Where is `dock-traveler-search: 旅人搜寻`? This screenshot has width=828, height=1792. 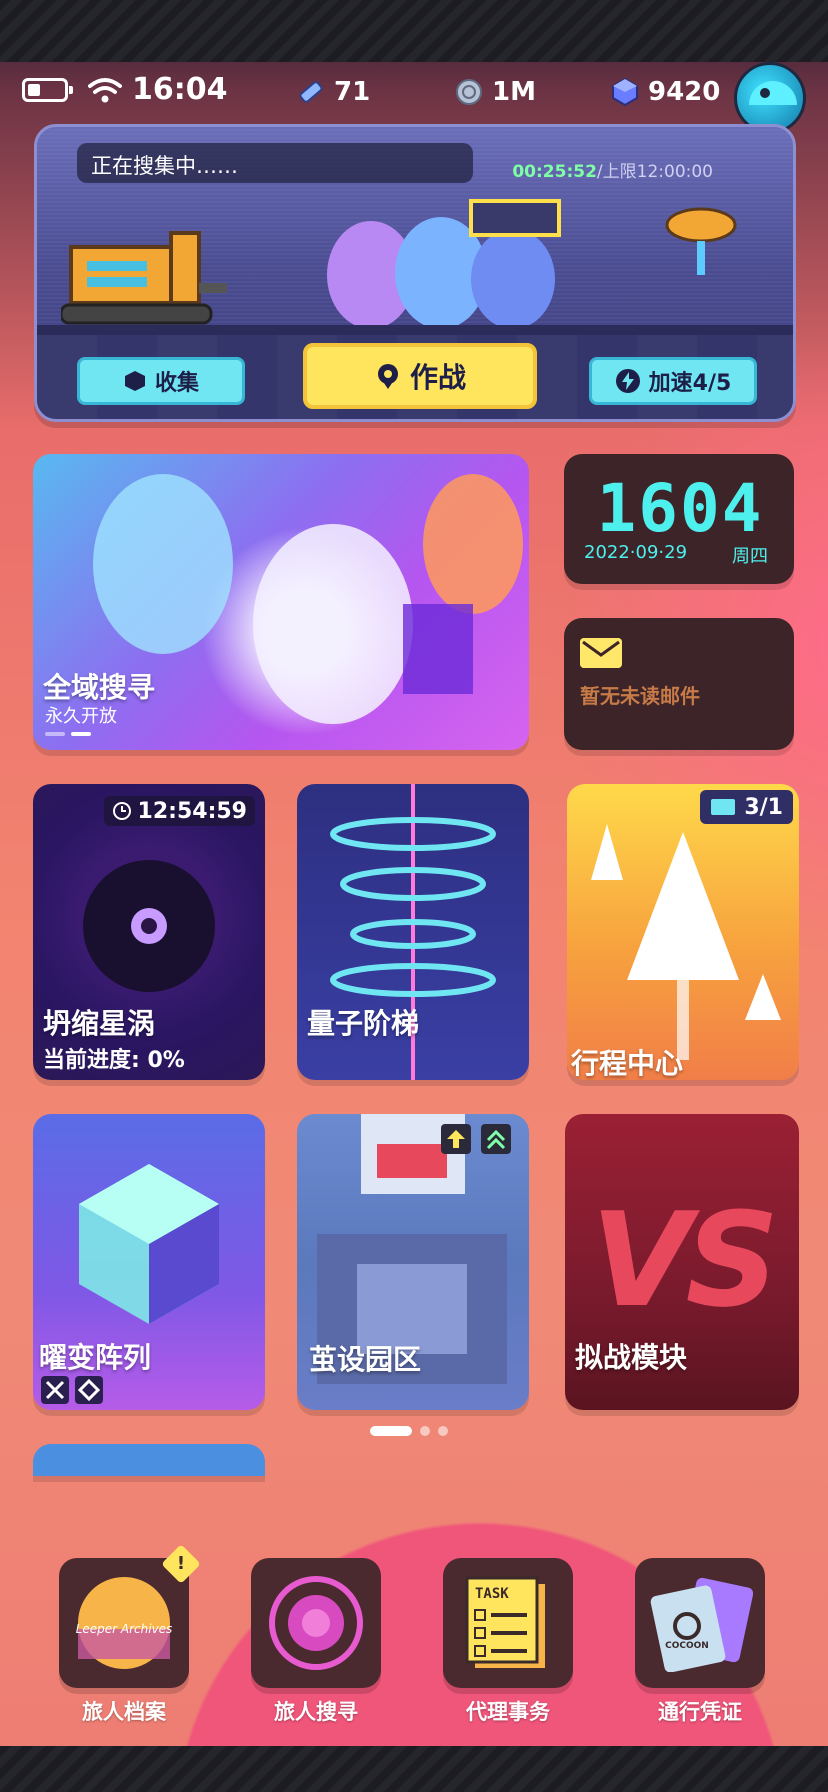
dock-traveler-search: 旅人搜寻 is located at coordinates (316, 1642).